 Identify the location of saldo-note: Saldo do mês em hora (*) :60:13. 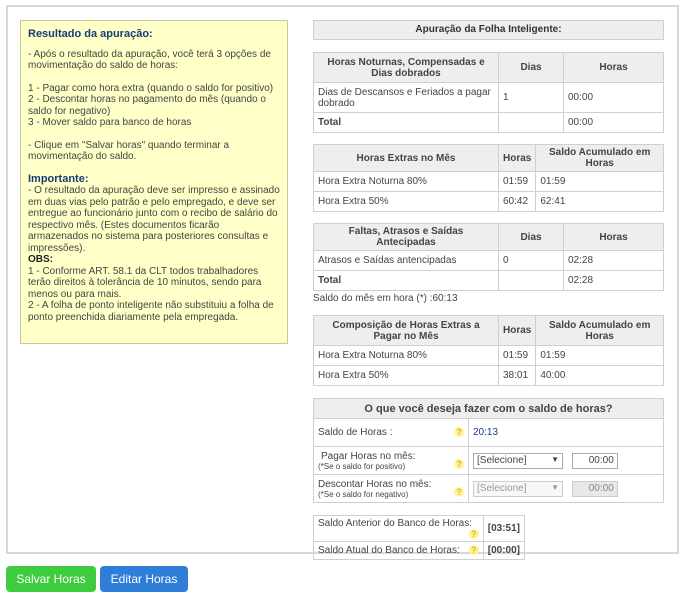
(385, 298).